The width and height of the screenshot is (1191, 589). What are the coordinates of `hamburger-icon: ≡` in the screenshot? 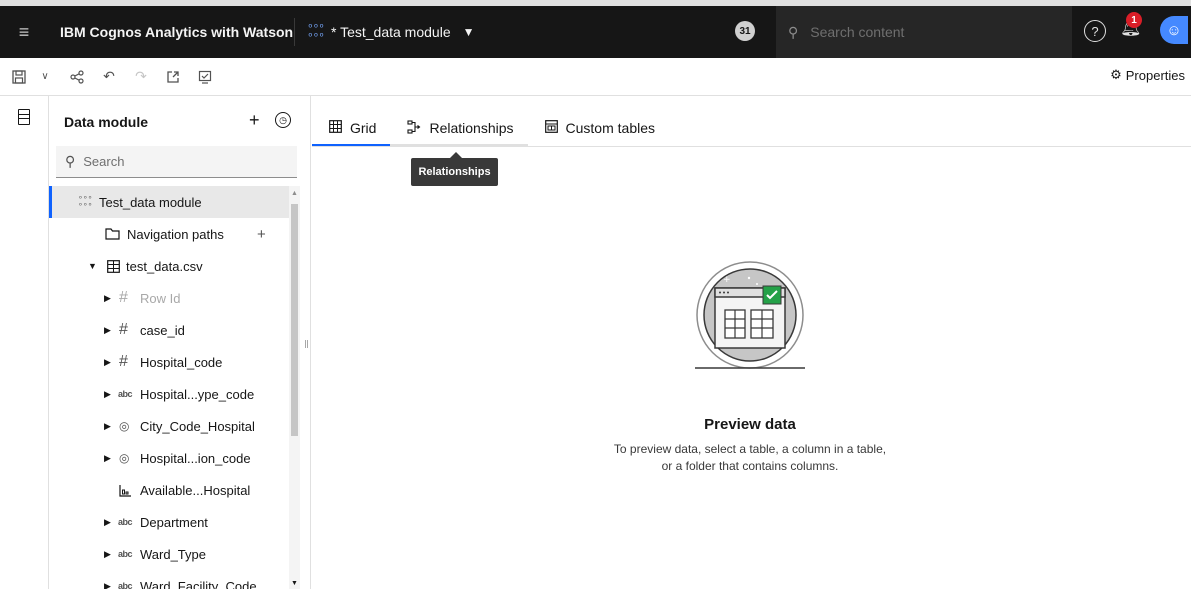 It's located at (24, 32).